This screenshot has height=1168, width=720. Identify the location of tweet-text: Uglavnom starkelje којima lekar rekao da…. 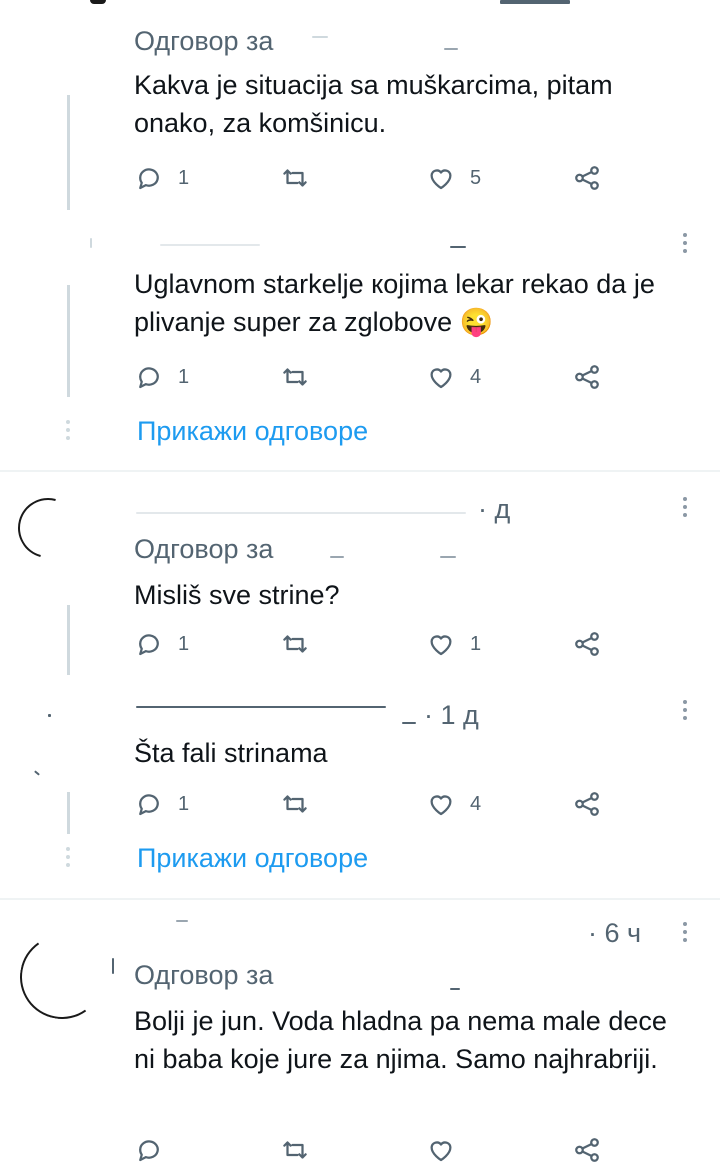
(394, 303).